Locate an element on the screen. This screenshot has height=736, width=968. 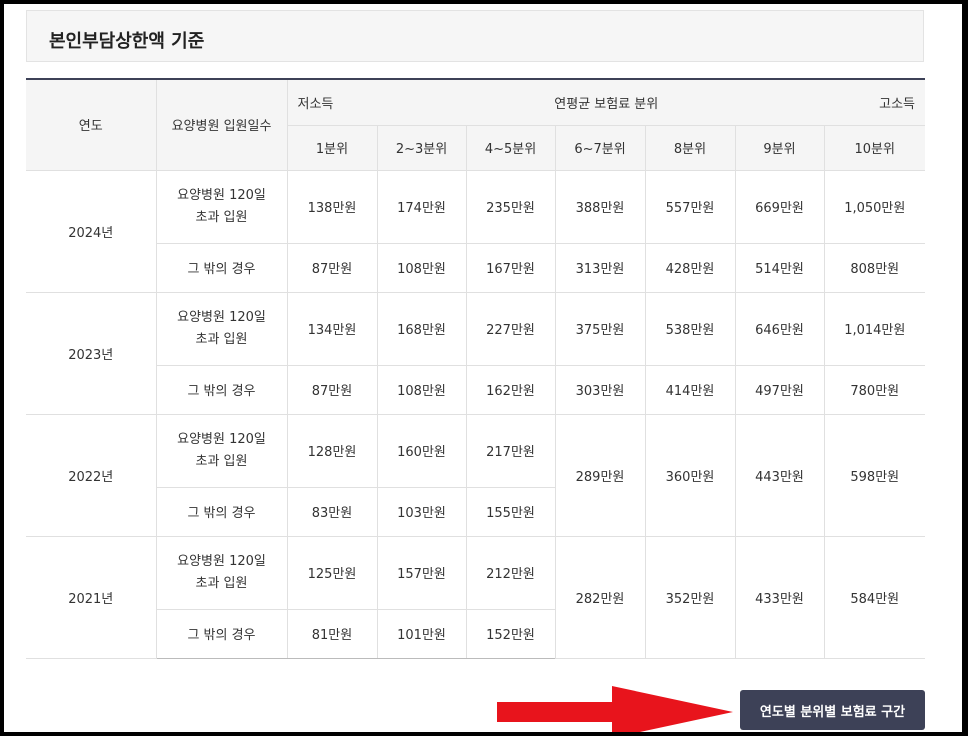
value-cell: 669만원 is located at coordinates (779, 206).